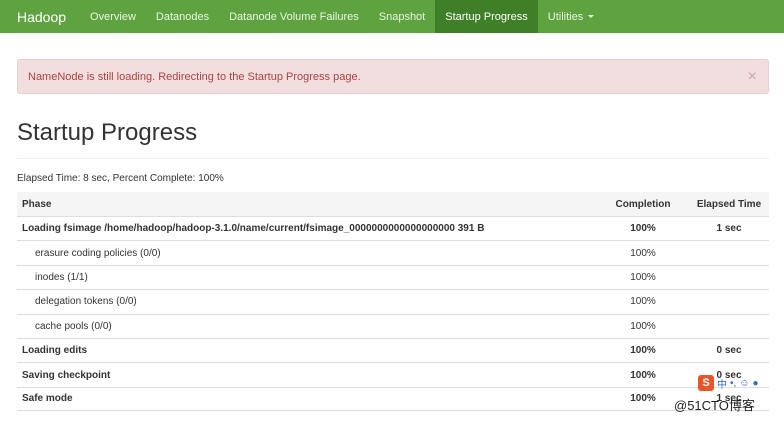  I want to click on step-cell: cache pools (0/0), so click(73, 326).